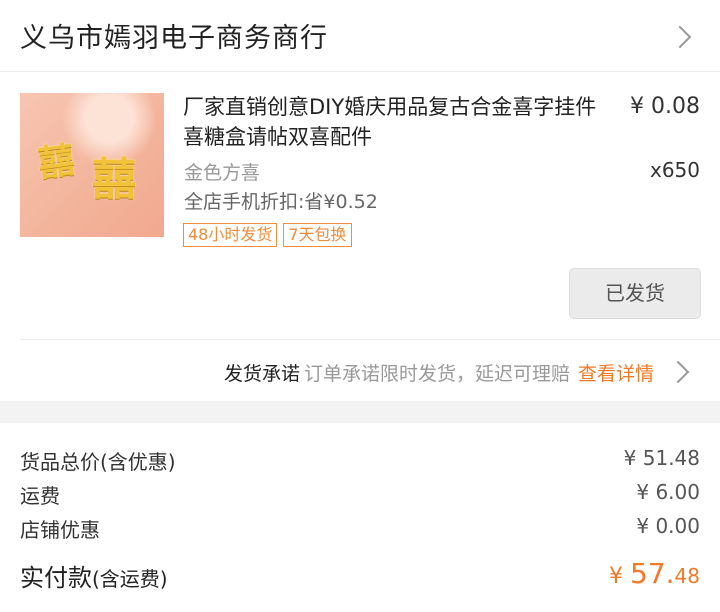 The width and height of the screenshot is (720, 612). What do you see at coordinates (317, 235) in the screenshot?
I see `tag-7day-exchange: 7天包换` at bounding box center [317, 235].